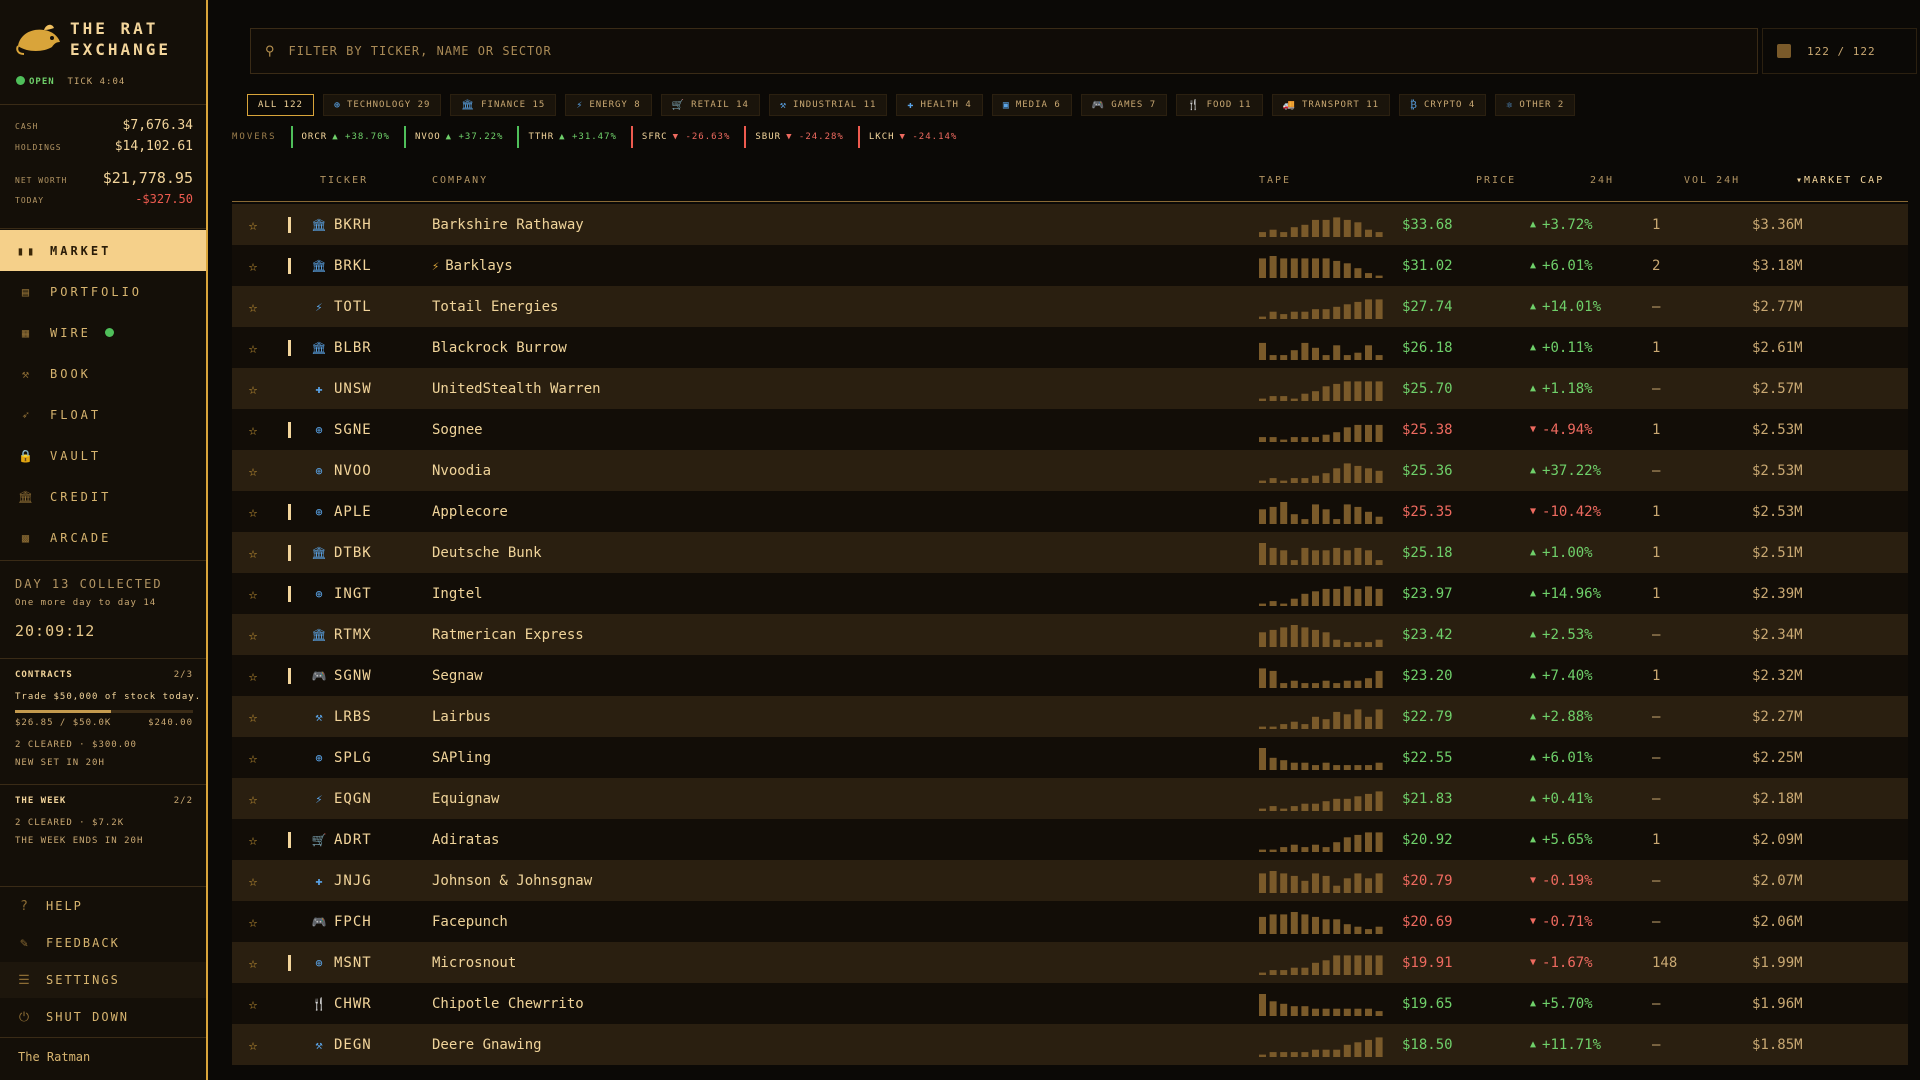 This screenshot has height=1080, width=1920. What do you see at coordinates (1839, 51) in the screenshot?
I see `result-count: 122 / 122` at bounding box center [1839, 51].